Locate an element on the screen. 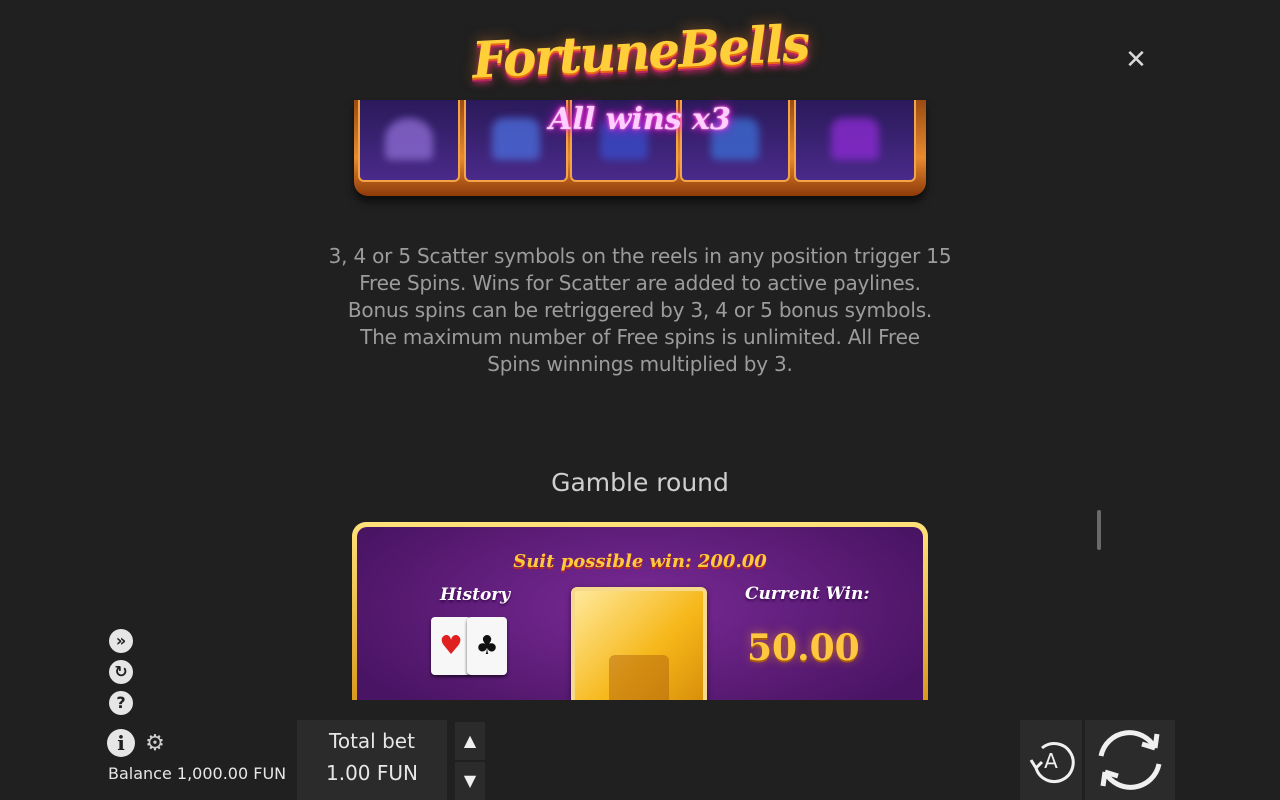  balance-display: Balance 1,000.00 FUN is located at coordinates (197, 773).